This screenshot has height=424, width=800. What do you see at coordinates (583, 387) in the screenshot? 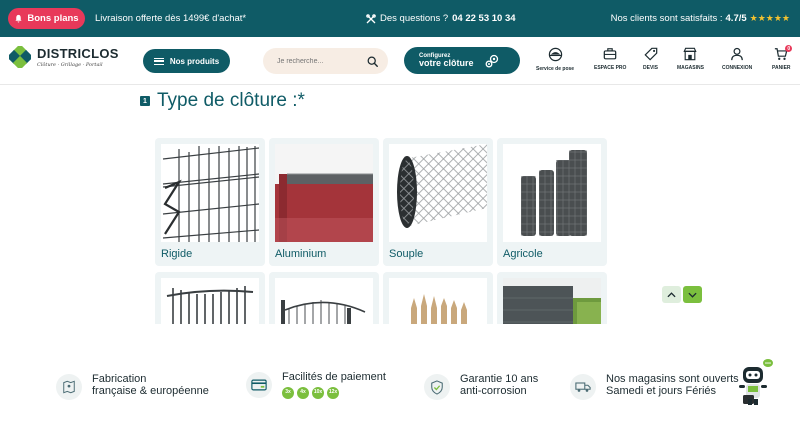
I see `delivery-truck-icon` at bounding box center [583, 387].